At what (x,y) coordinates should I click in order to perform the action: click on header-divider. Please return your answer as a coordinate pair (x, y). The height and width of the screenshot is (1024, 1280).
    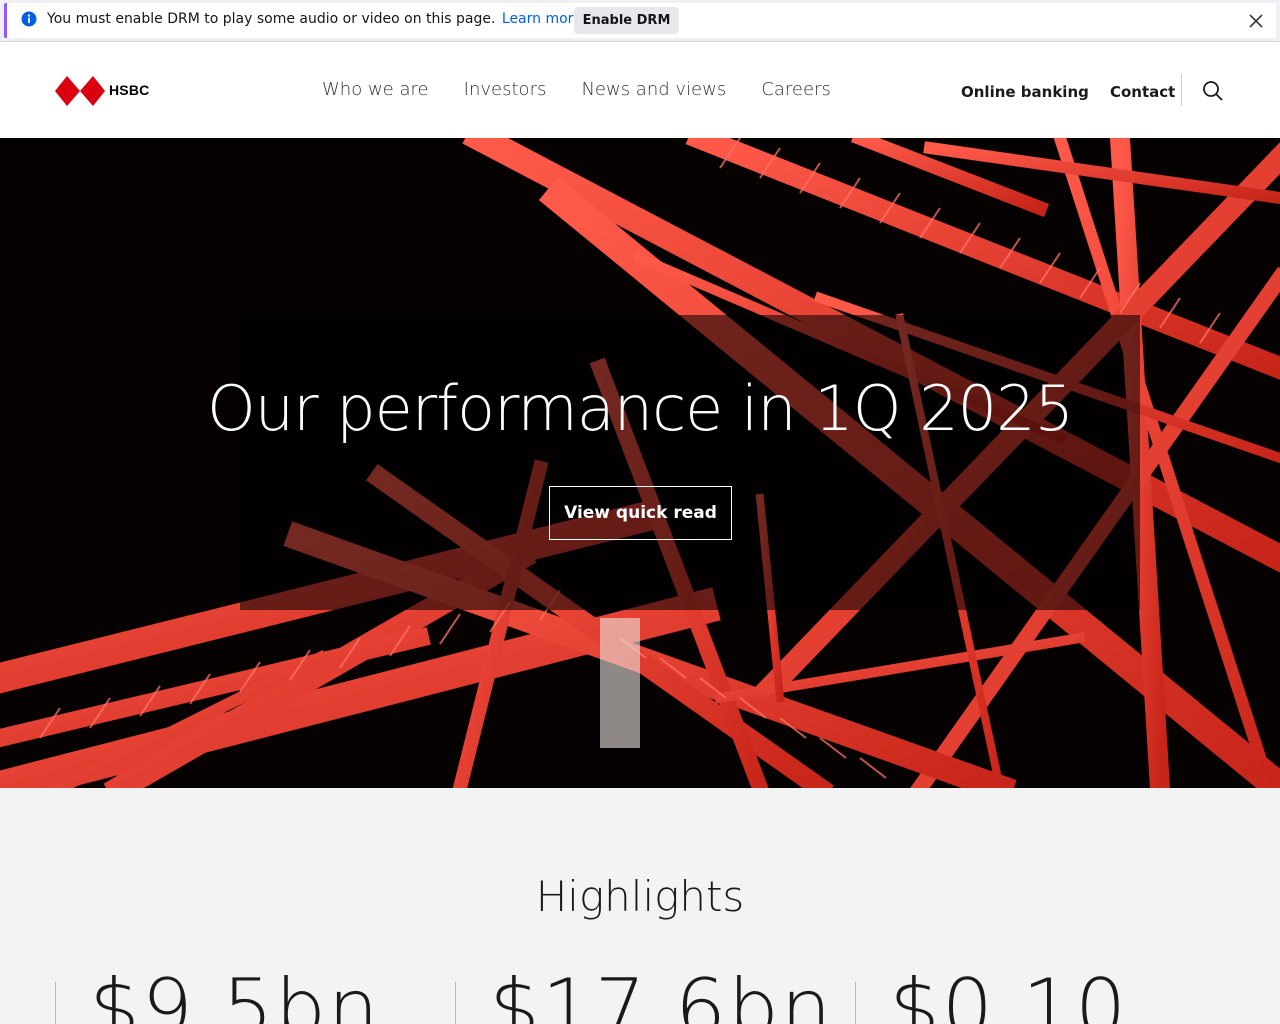
    Looking at the image, I should click on (1181, 90).